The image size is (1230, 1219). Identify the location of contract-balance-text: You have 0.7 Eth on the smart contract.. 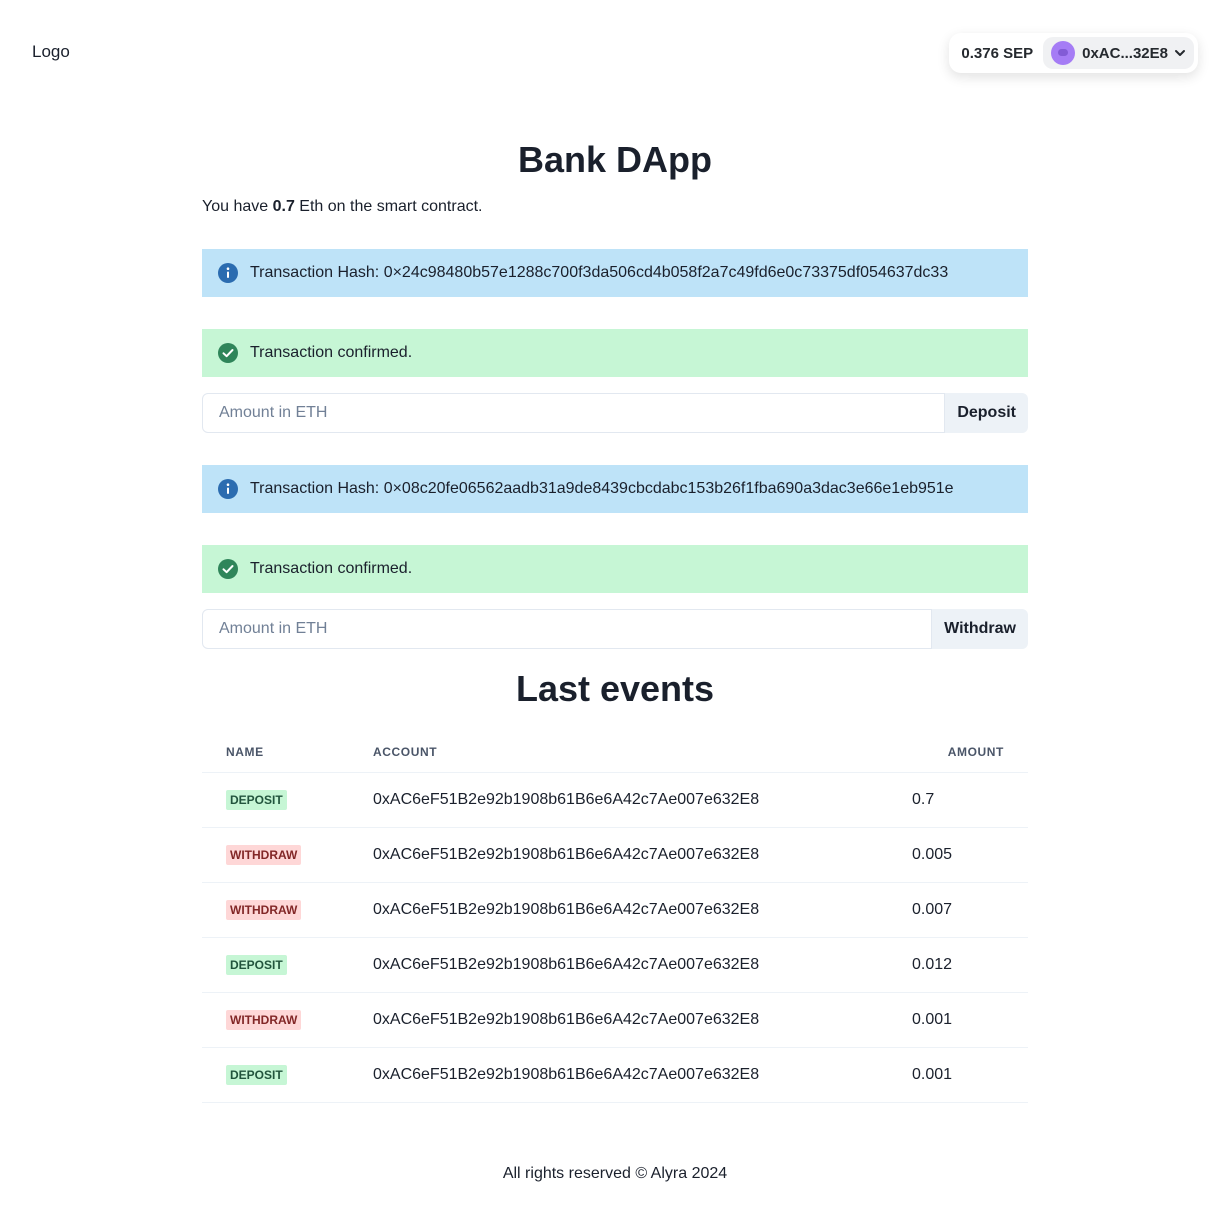
(615, 209).